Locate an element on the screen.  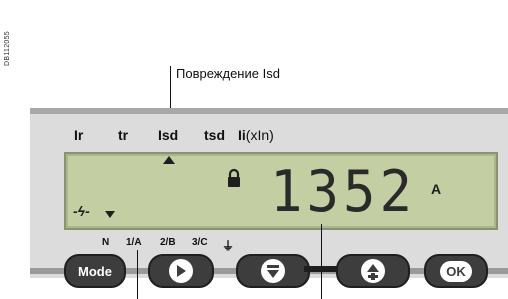
label-tsd: tsd is located at coordinates (214, 135).